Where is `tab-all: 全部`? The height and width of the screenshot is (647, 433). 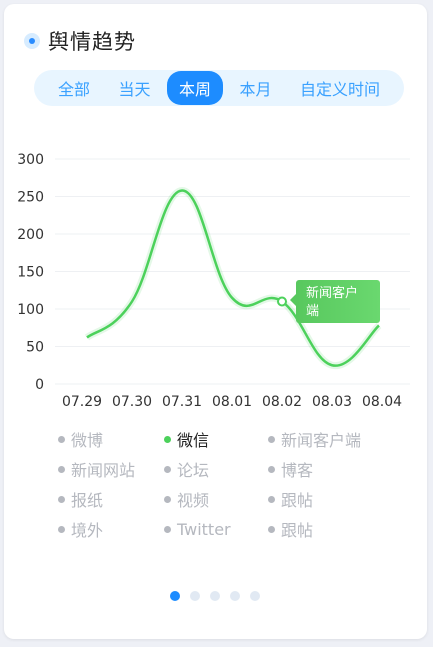 tab-all: 全部 is located at coordinates (74, 88).